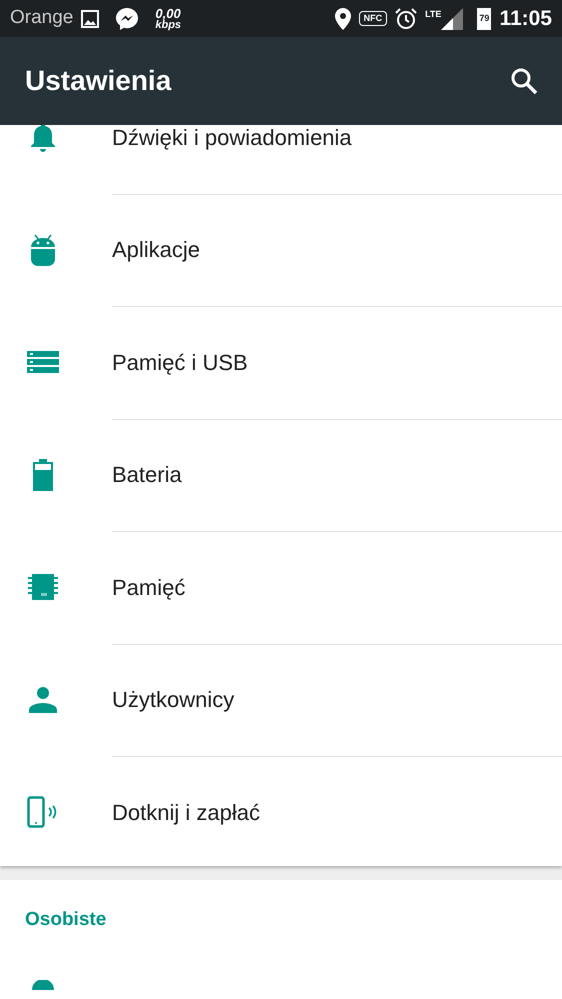 The image size is (562, 999). What do you see at coordinates (127, 18) in the screenshot?
I see `messenger-icon` at bounding box center [127, 18].